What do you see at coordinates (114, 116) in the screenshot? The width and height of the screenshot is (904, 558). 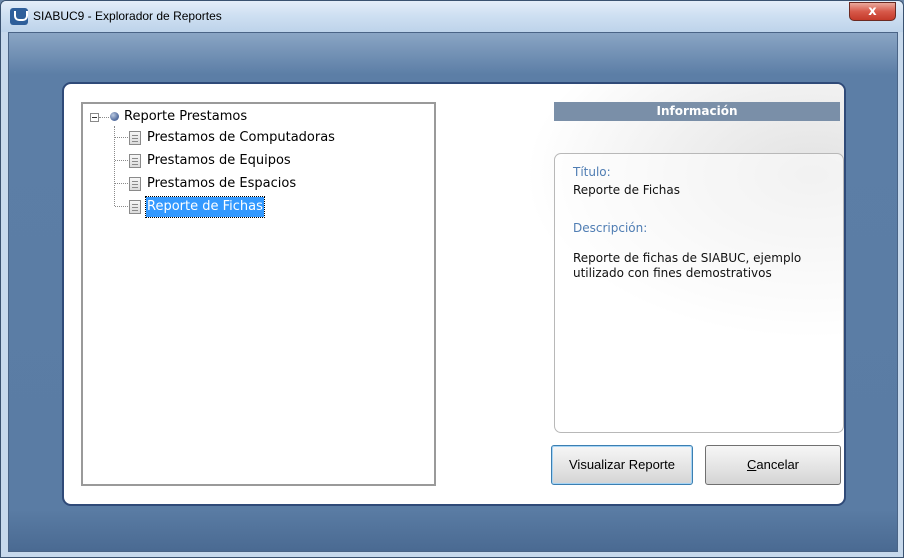 I see `root-node-bullet-icon` at bounding box center [114, 116].